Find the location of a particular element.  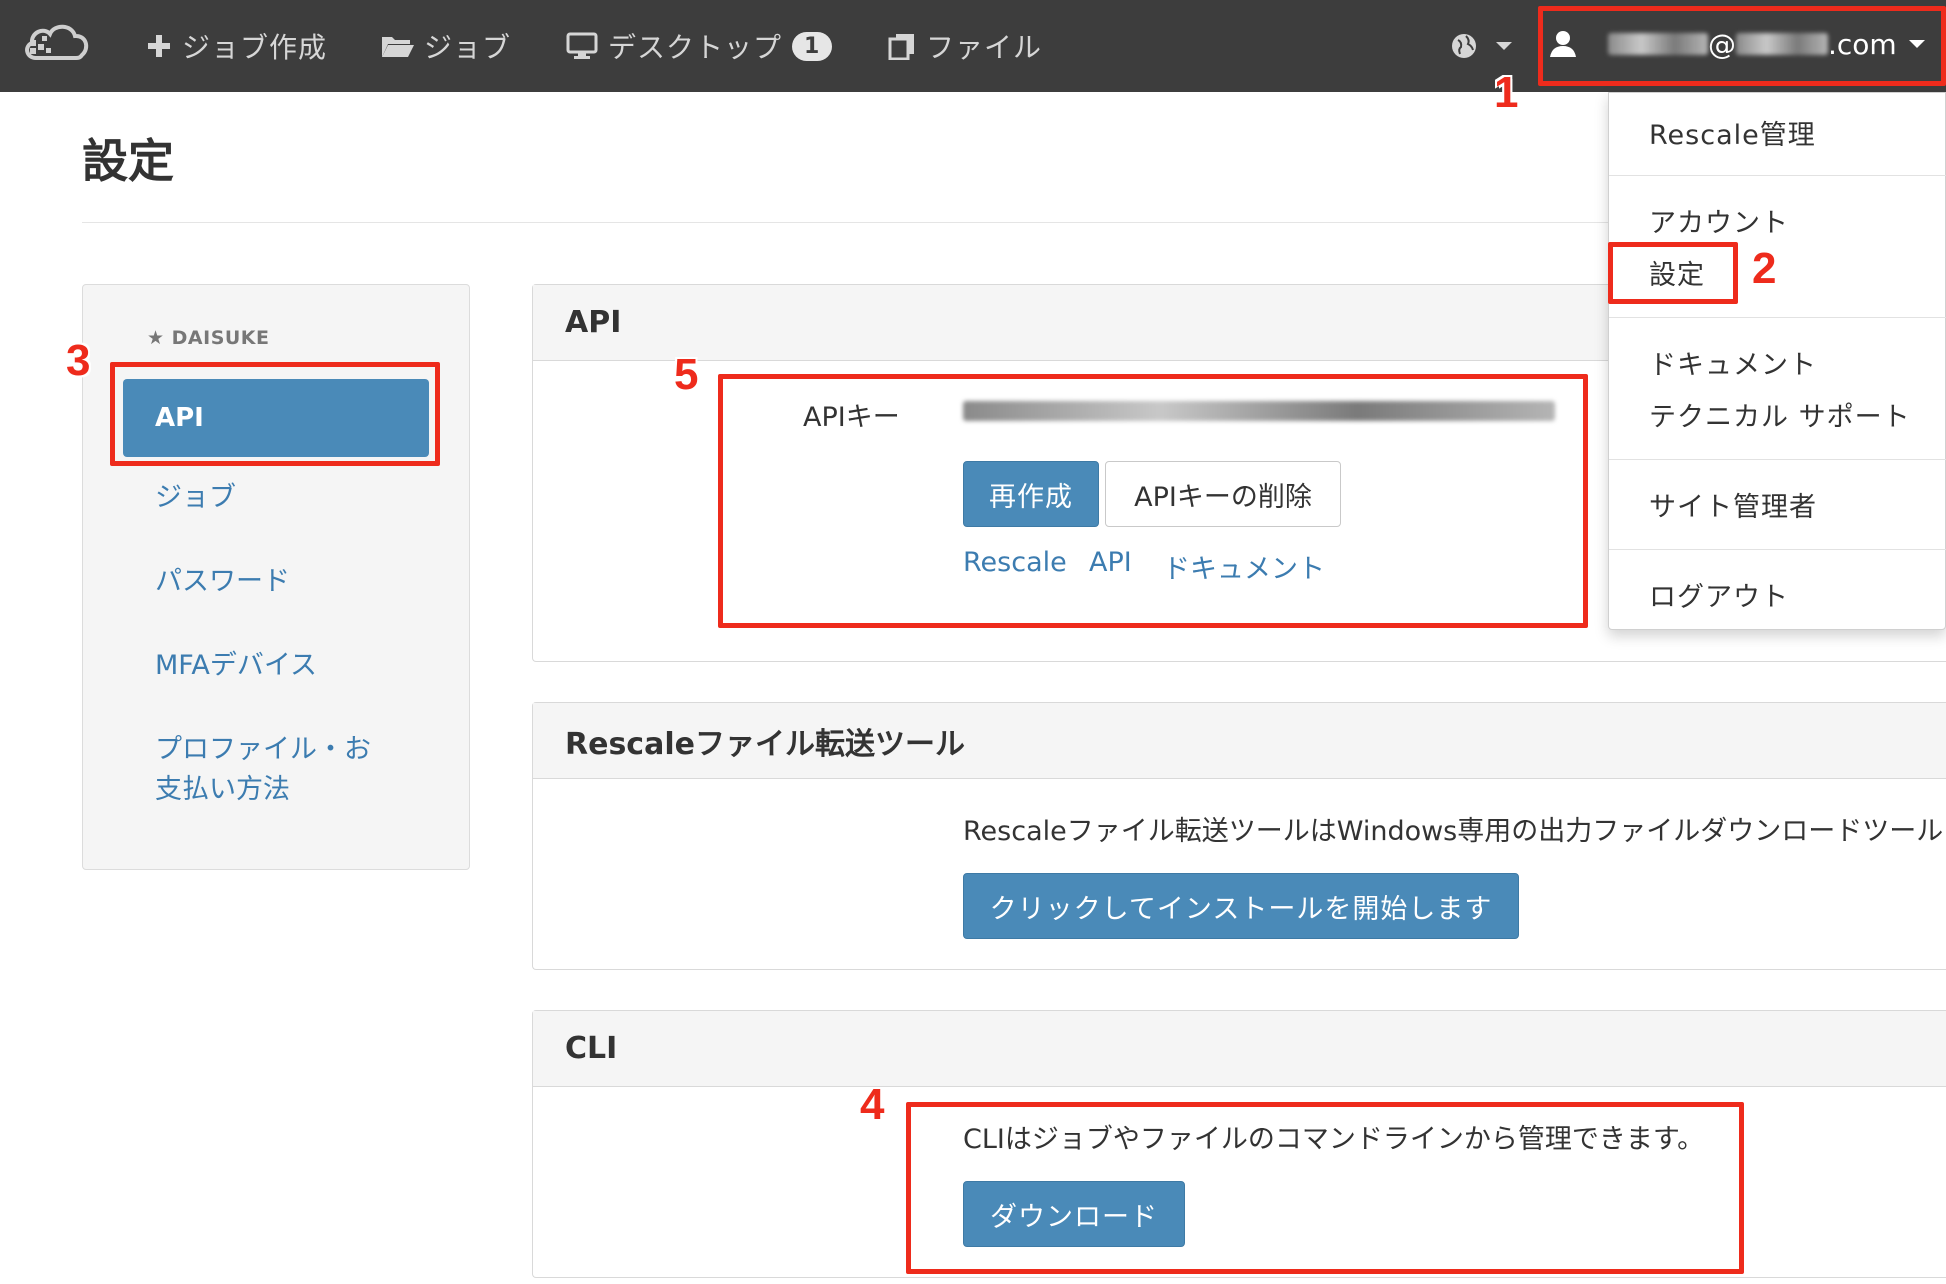

plus-icon is located at coordinates (159, 46).